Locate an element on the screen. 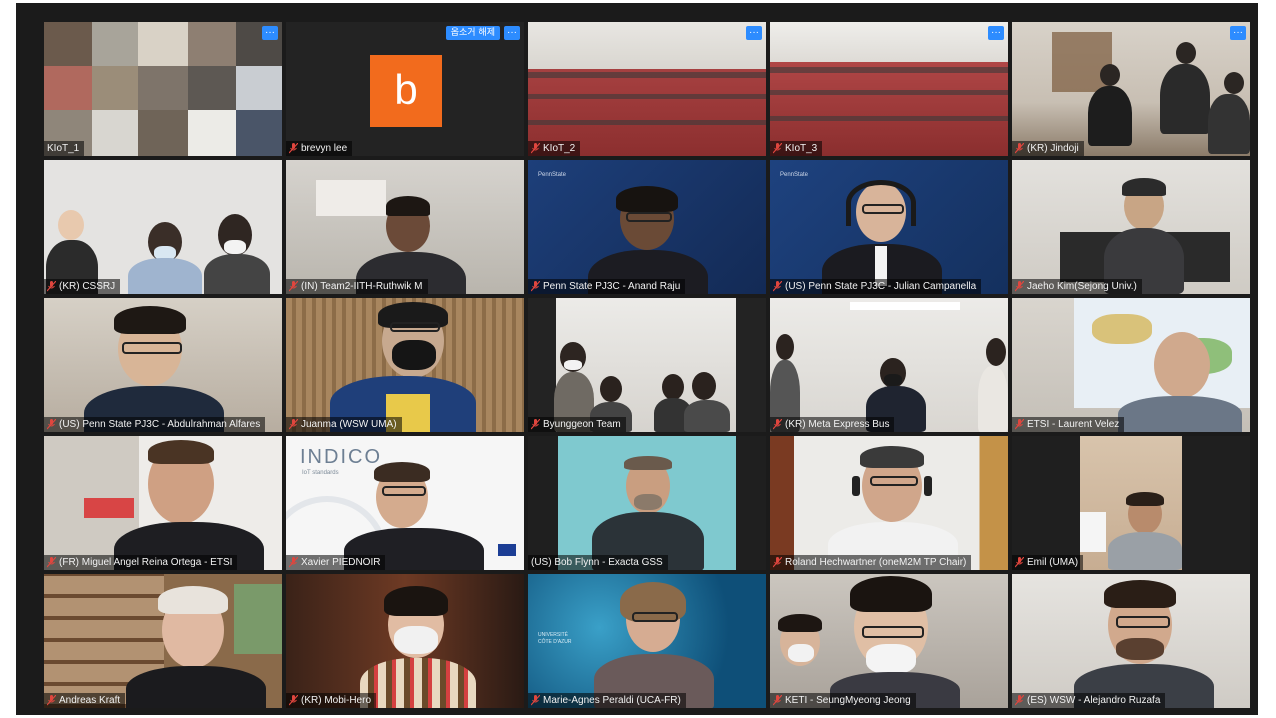  video-tile-byunggeon-team: Byunggeon Team is located at coordinates (647, 365).